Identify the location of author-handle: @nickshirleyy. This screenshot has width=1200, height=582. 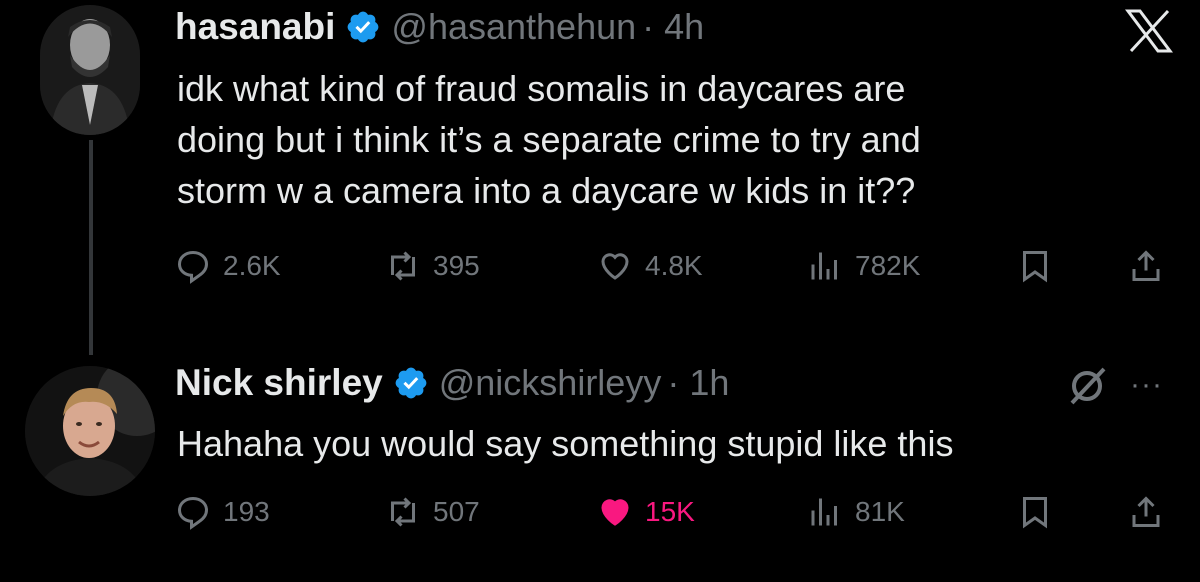
(550, 383).